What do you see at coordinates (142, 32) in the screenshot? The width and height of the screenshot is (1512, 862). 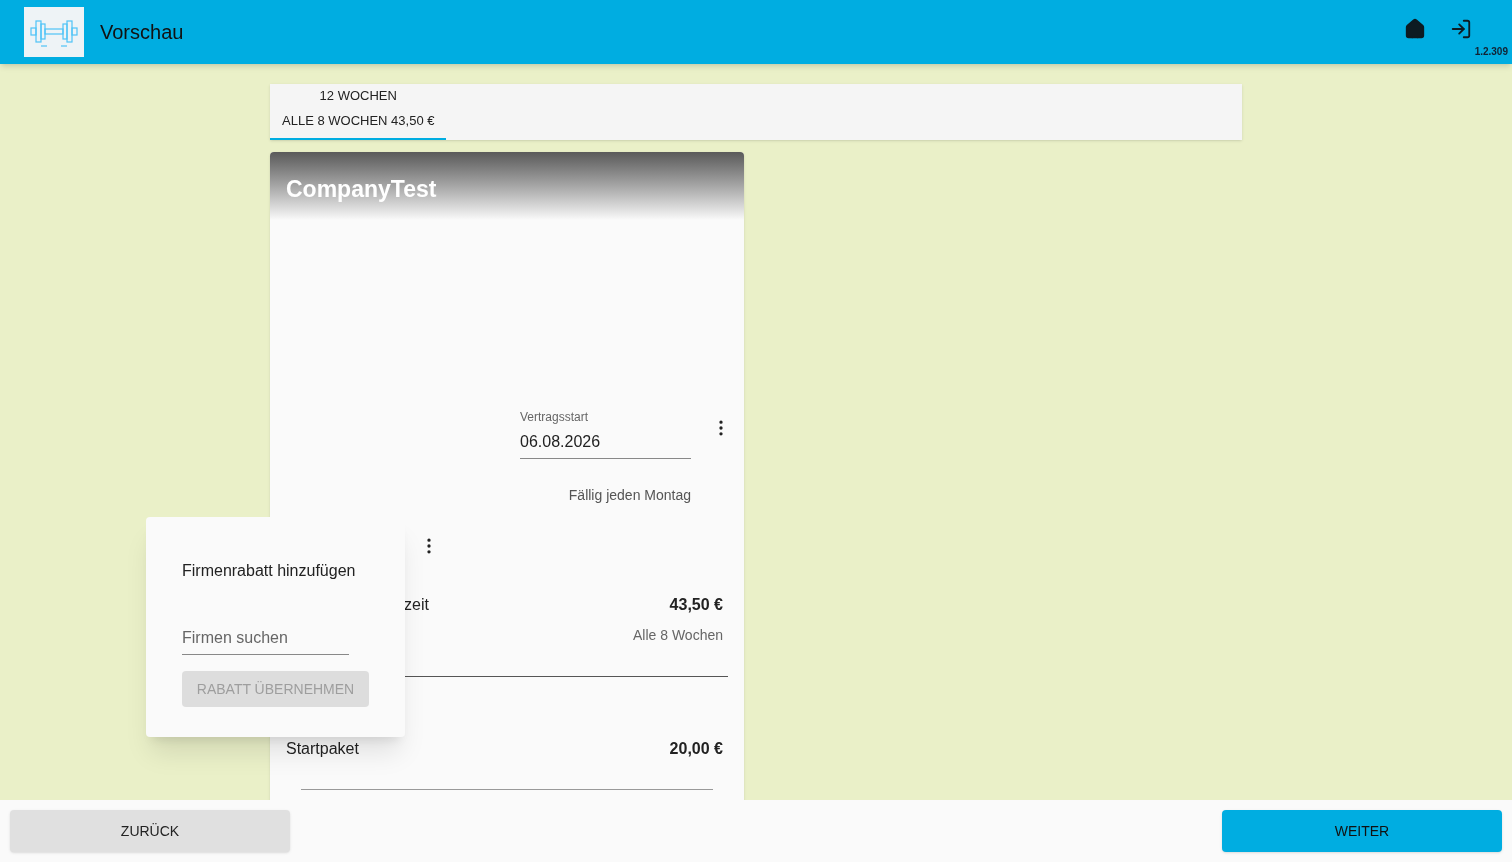 I see `page-title: Vorschau` at bounding box center [142, 32].